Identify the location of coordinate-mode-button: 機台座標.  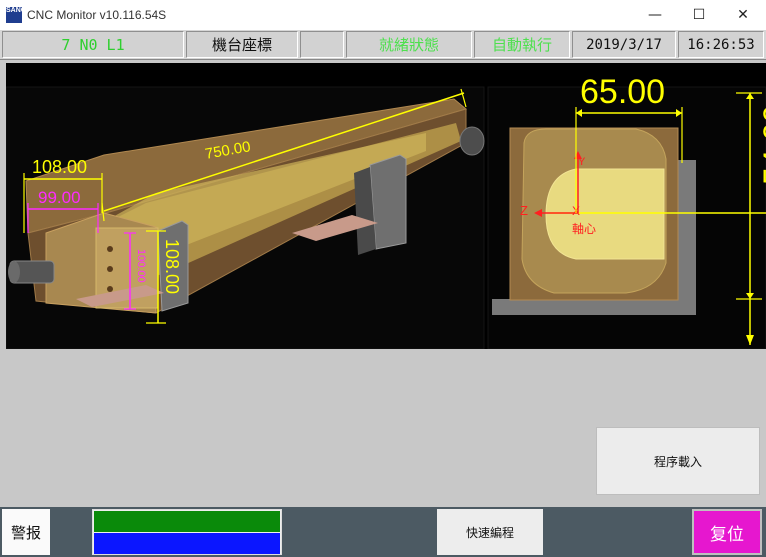
(242, 44).